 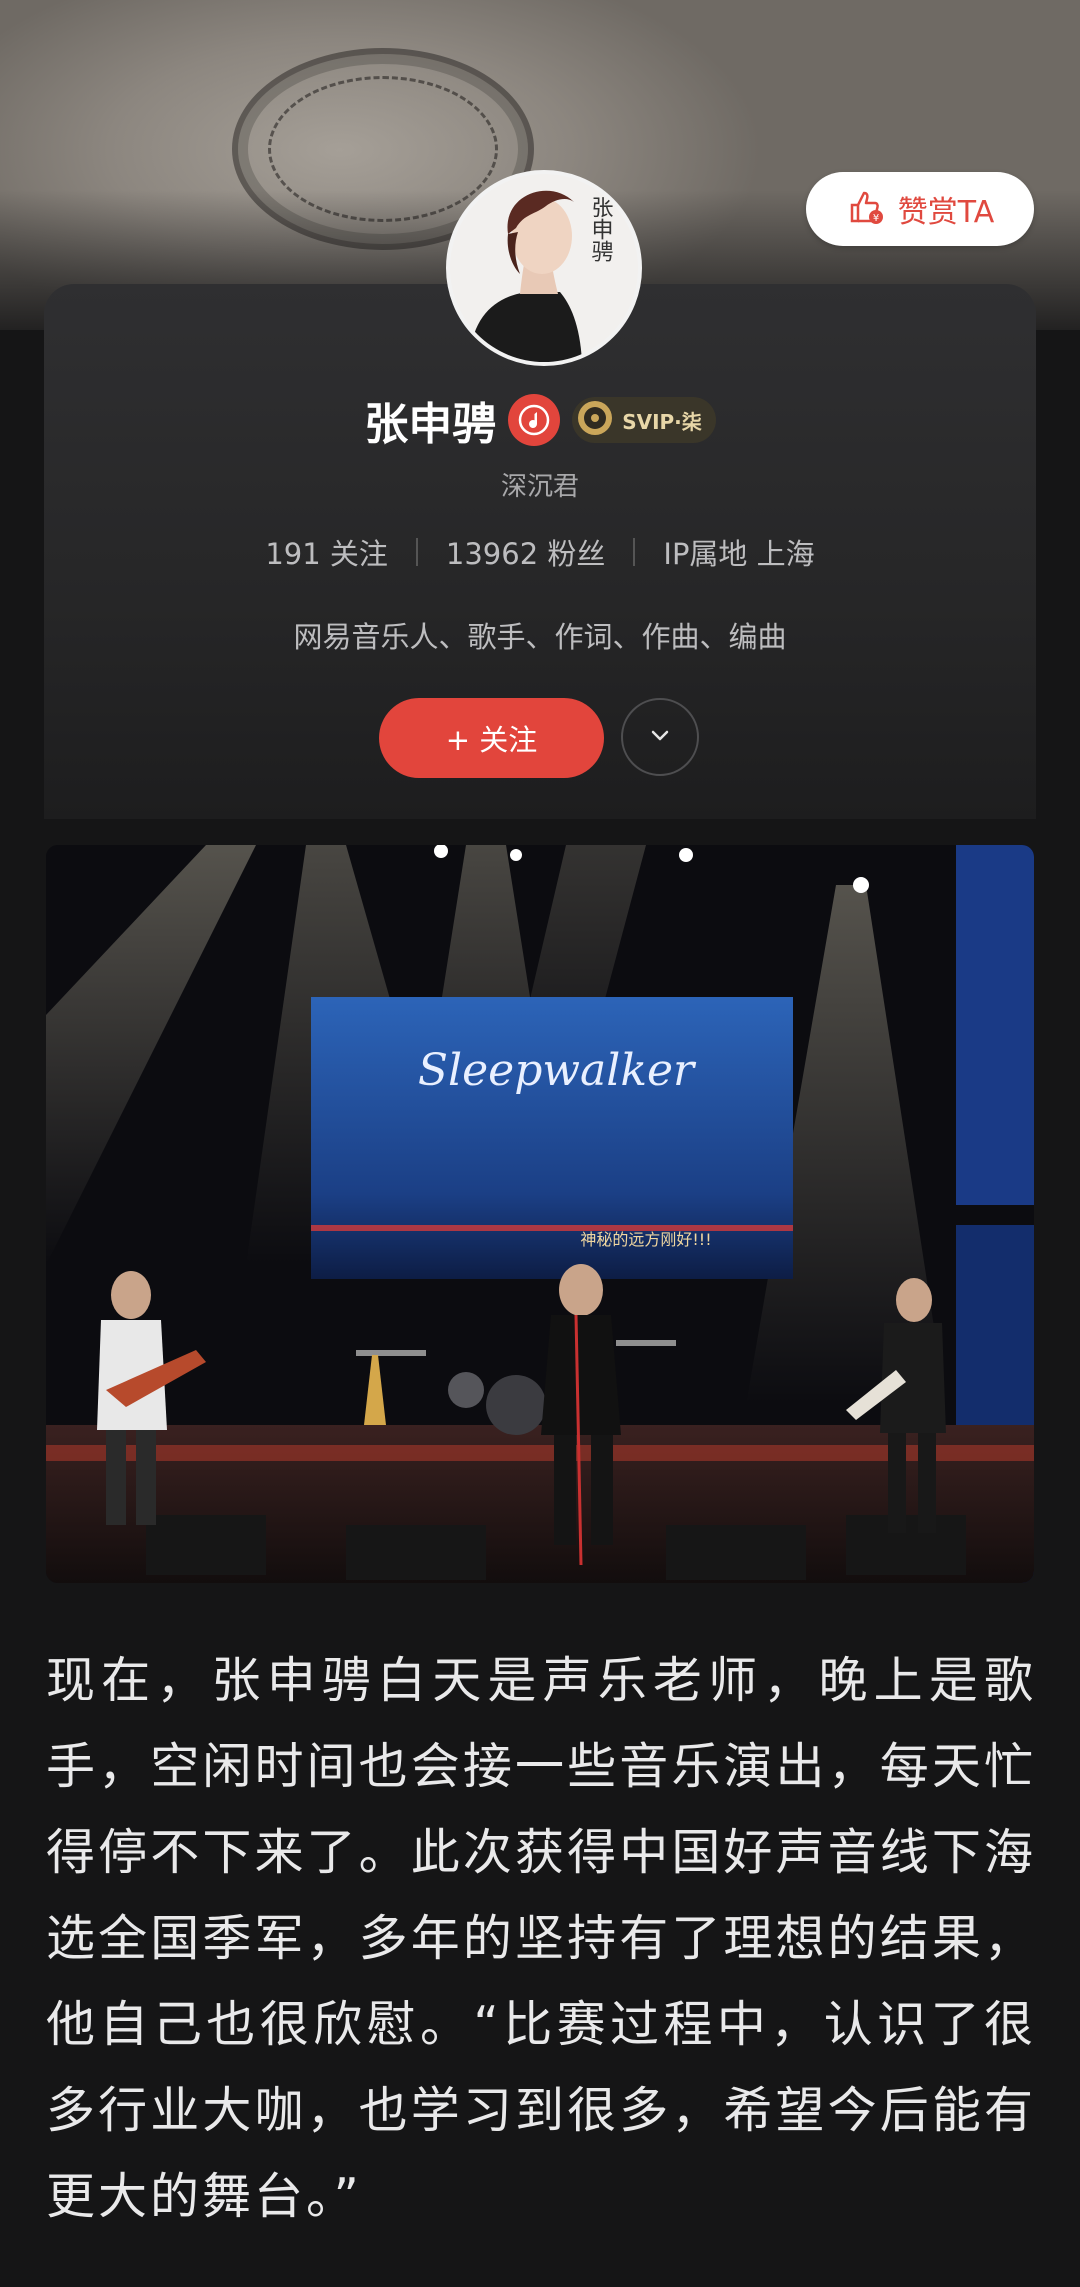 What do you see at coordinates (326, 552) in the screenshot?
I see `following-count: 191 关注` at bounding box center [326, 552].